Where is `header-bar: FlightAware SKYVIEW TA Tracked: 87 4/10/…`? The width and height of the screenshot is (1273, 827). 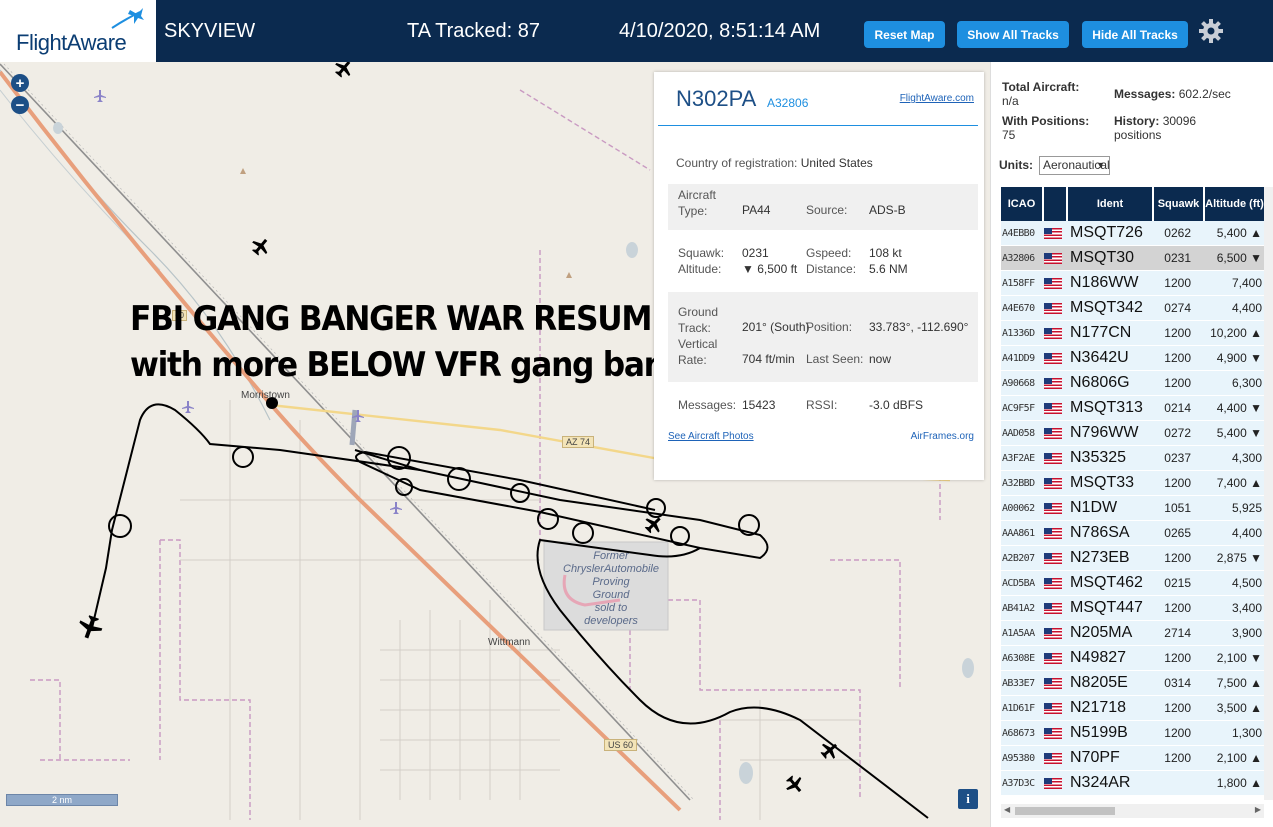 header-bar: FlightAware SKYVIEW TA Tracked: 87 4/10/… is located at coordinates (636, 31).